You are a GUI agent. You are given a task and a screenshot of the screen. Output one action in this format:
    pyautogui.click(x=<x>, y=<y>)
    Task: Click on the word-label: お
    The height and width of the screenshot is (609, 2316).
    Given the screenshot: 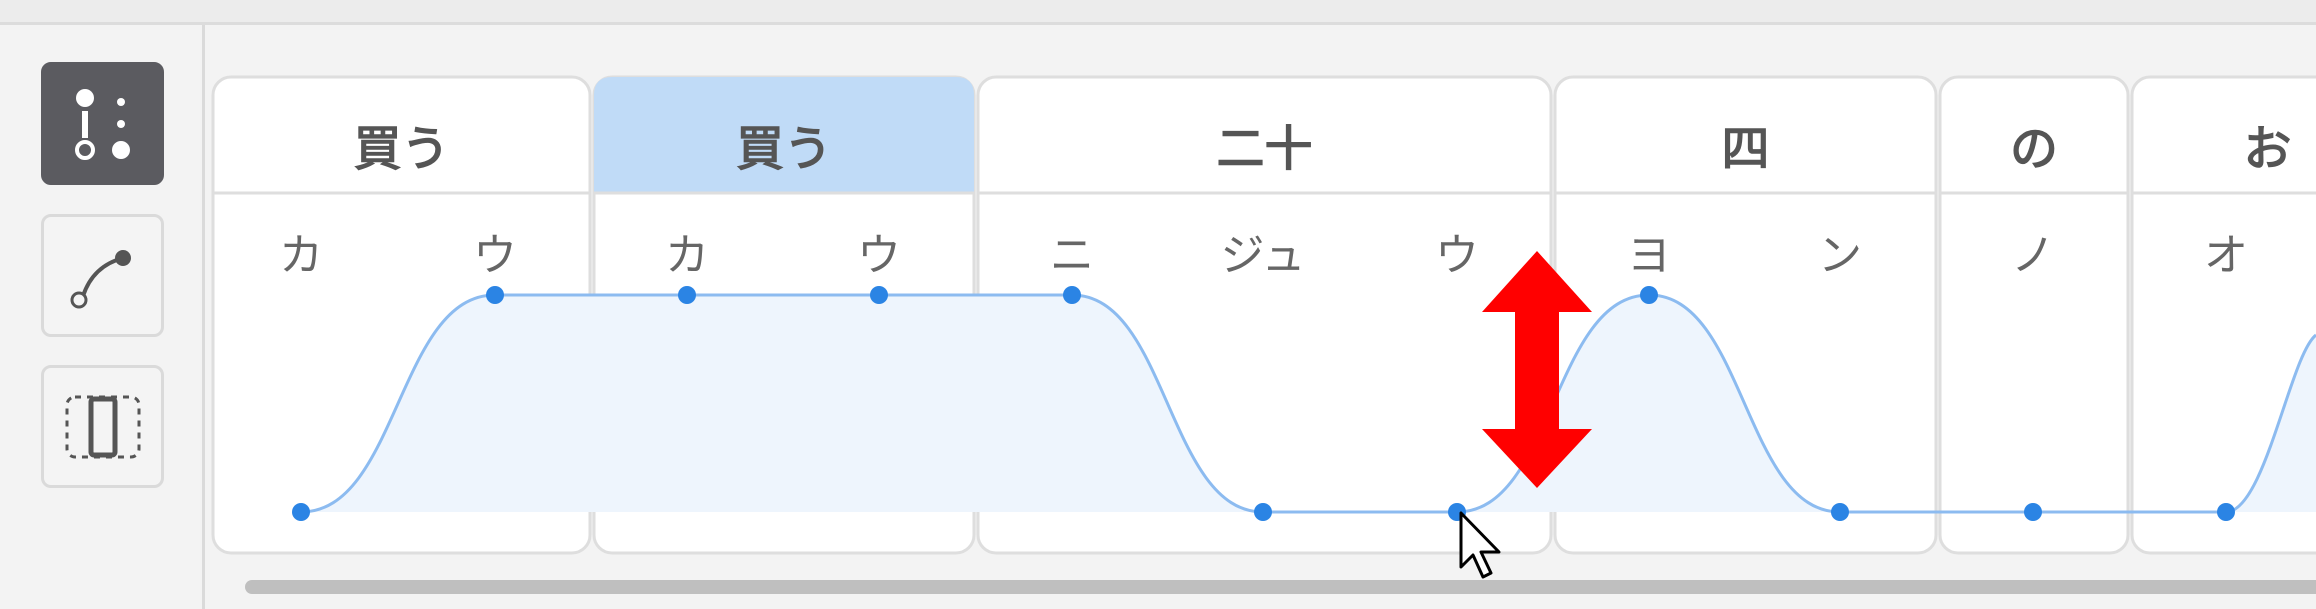 What is the action you would take?
    pyautogui.click(x=2267, y=149)
    